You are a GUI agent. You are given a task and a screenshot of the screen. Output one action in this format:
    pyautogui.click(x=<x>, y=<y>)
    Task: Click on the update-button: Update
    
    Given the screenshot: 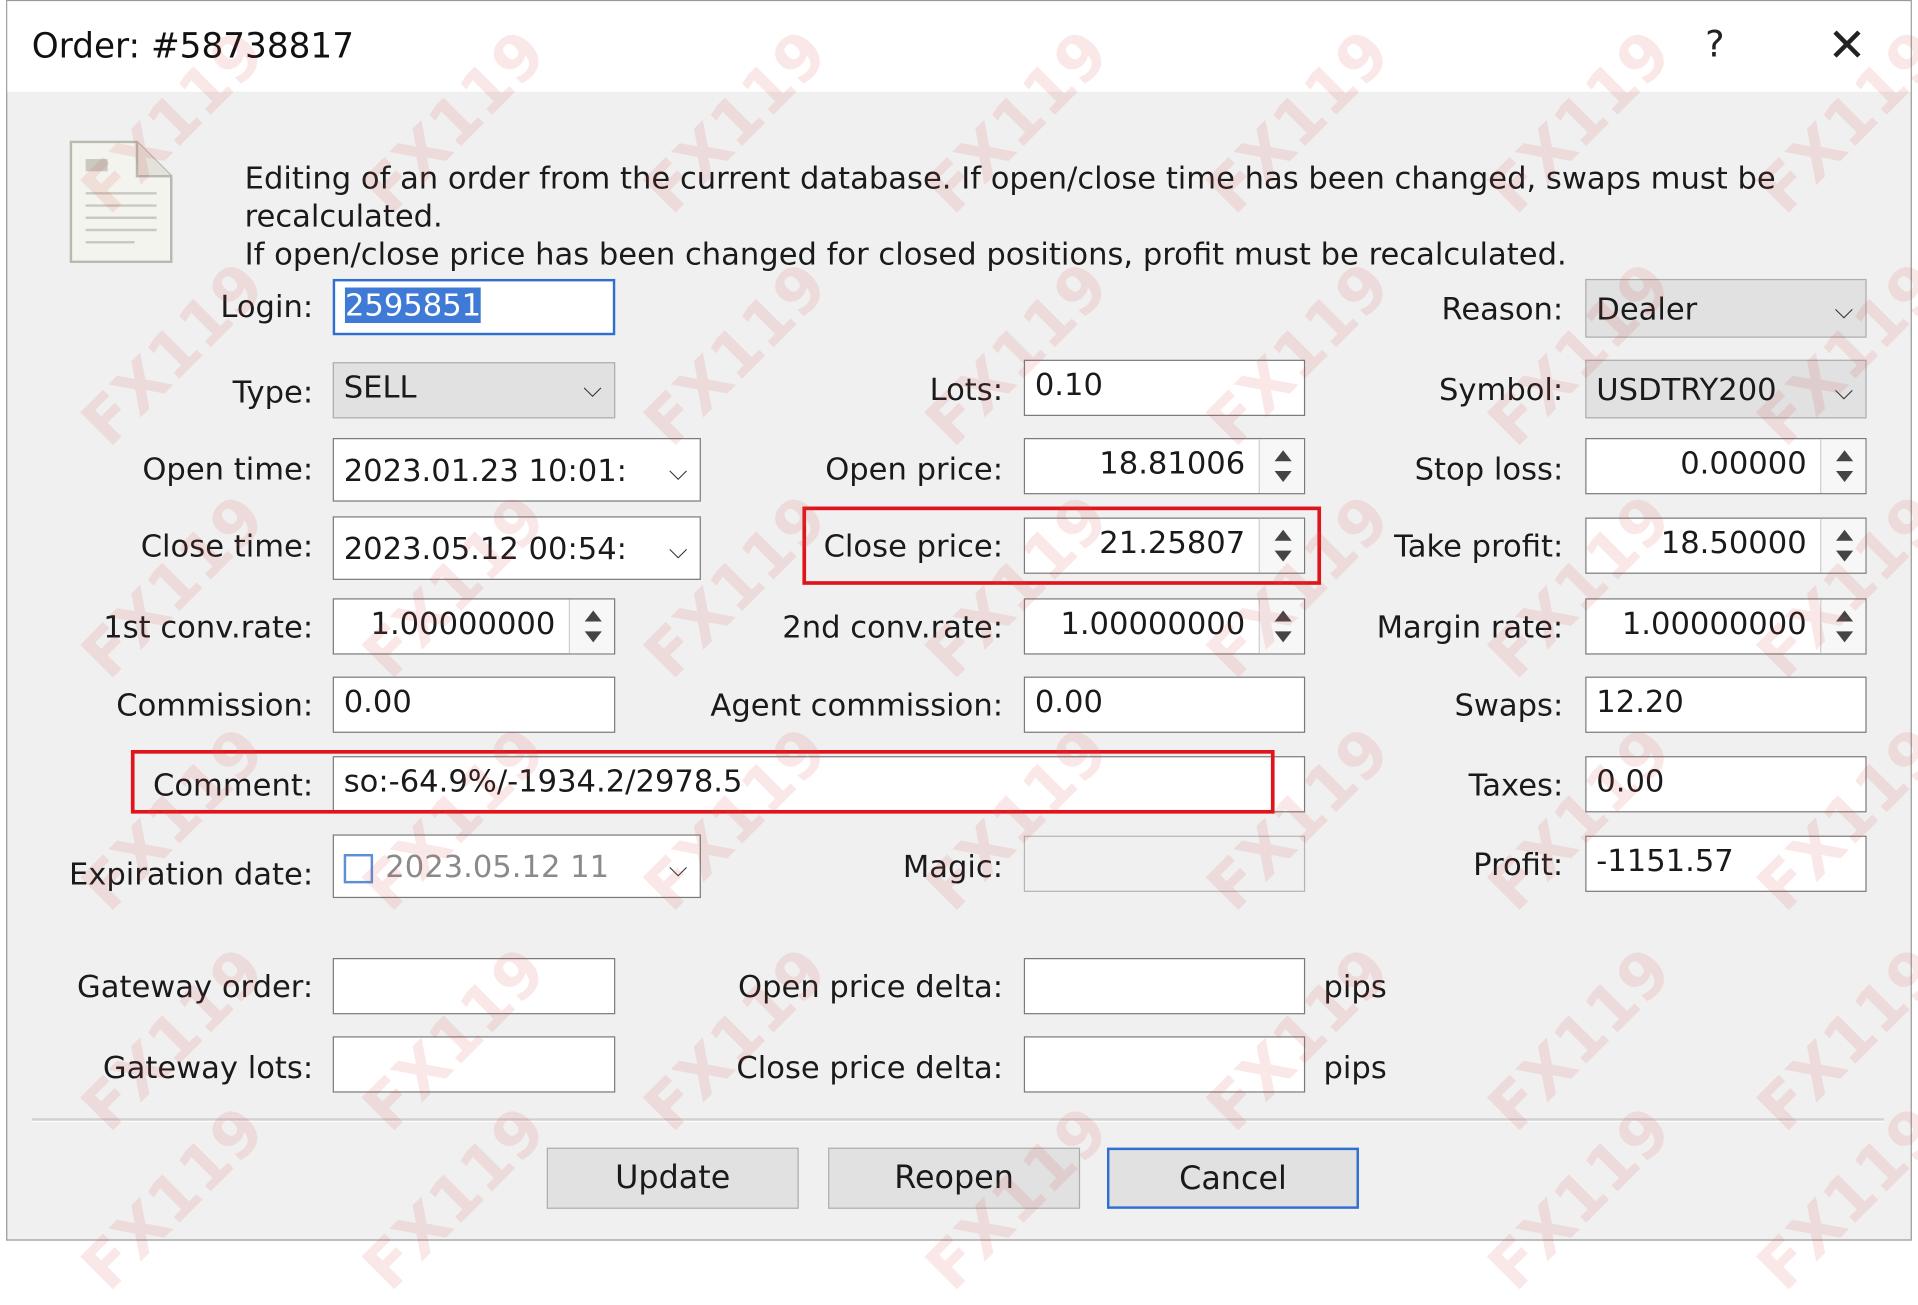 What is the action you would take?
    pyautogui.click(x=672, y=1178)
    